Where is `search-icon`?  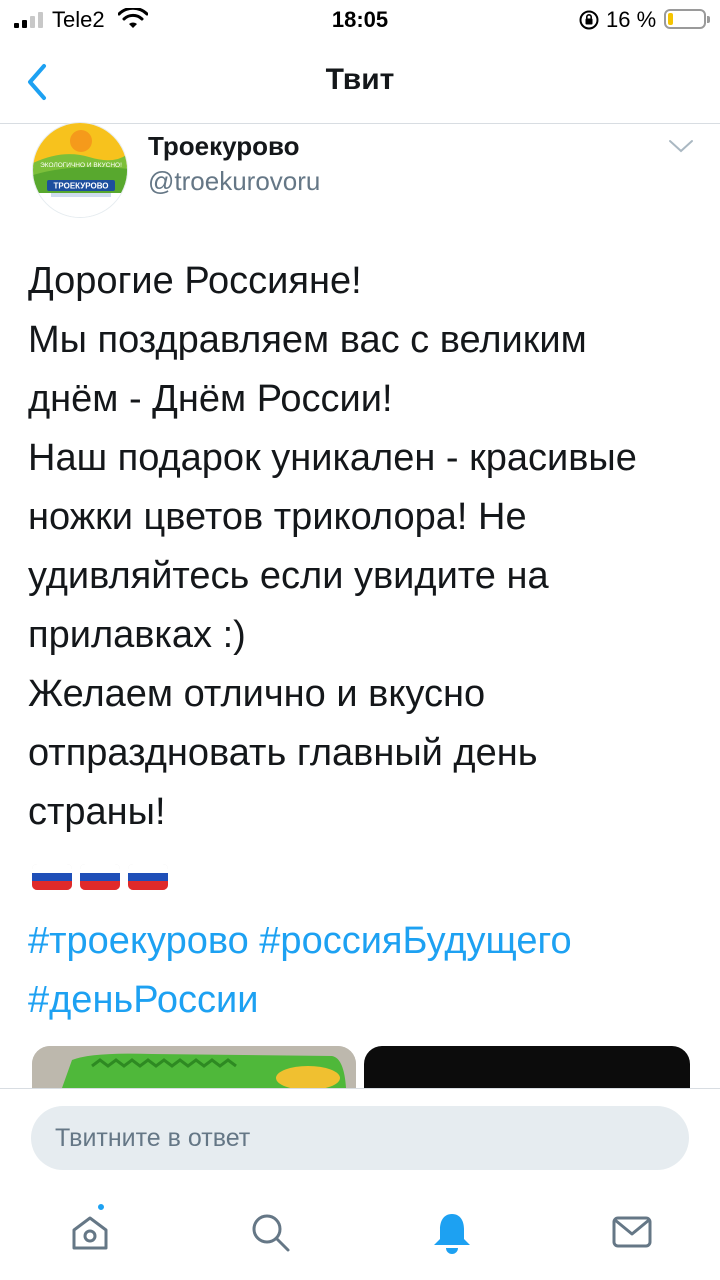 search-icon is located at coordinates (271, 1233).